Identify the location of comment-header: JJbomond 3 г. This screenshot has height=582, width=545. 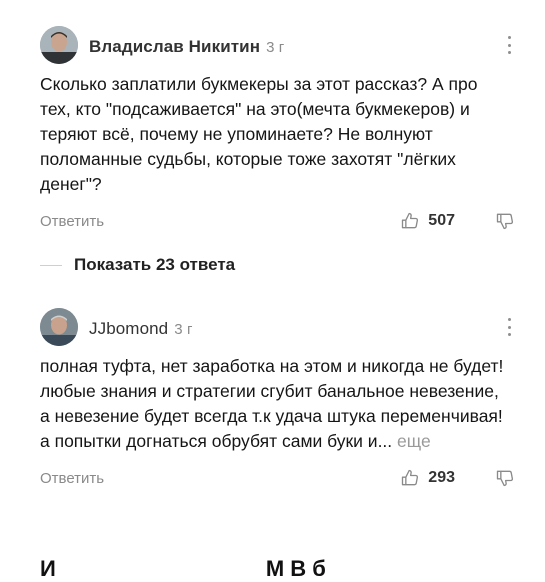
(275, 328).